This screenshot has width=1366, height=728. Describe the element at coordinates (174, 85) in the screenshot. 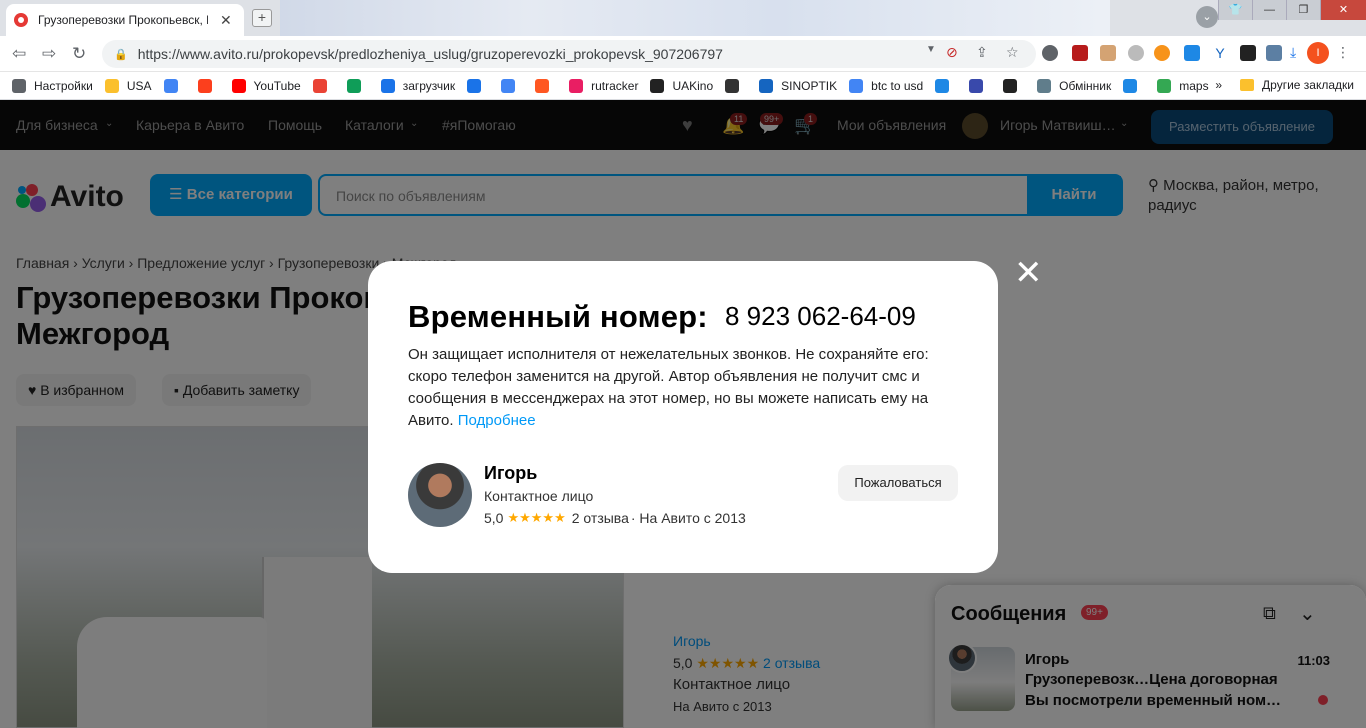

I see `bookmark-google` at that location.